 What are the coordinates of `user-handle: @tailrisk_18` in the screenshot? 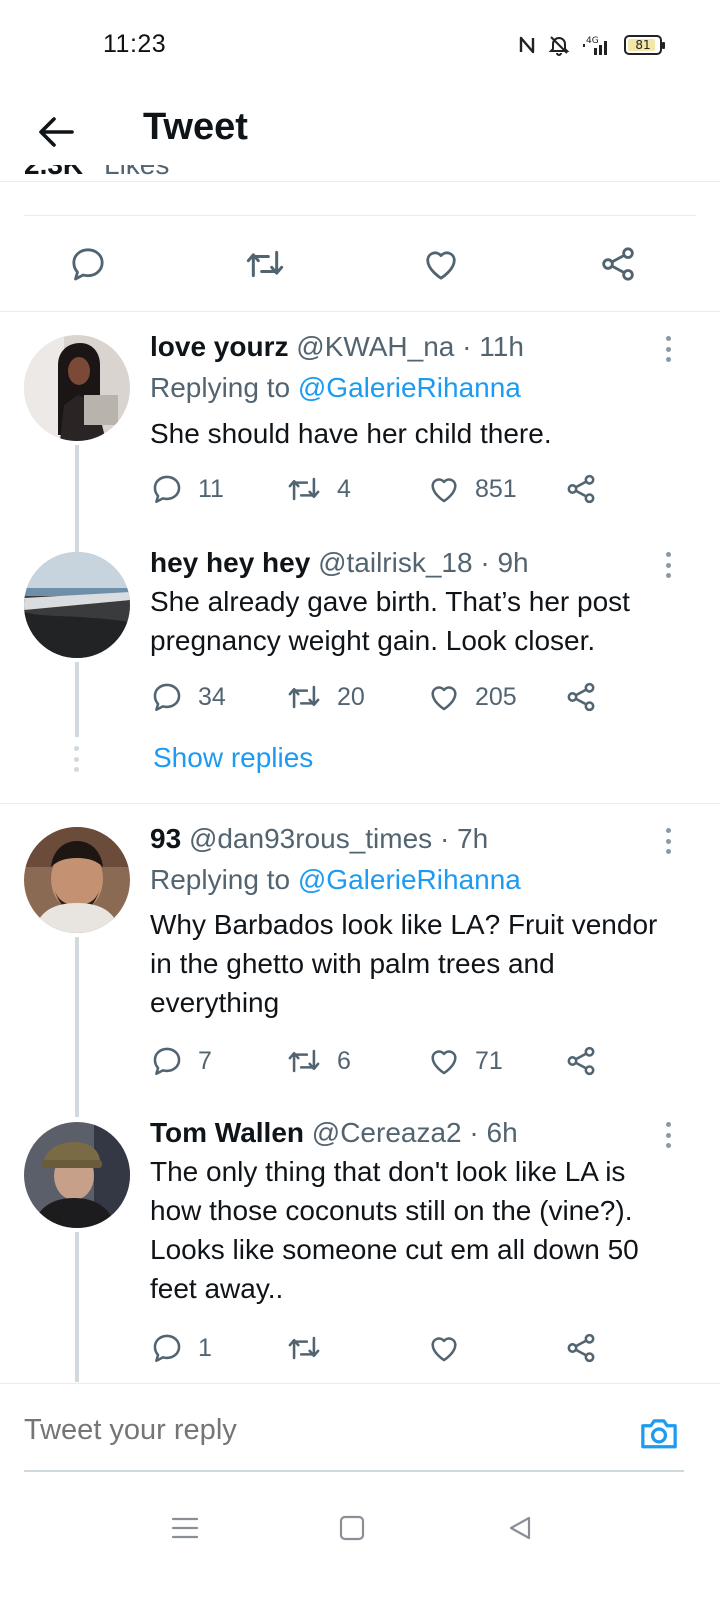 It's located at (395, 562).